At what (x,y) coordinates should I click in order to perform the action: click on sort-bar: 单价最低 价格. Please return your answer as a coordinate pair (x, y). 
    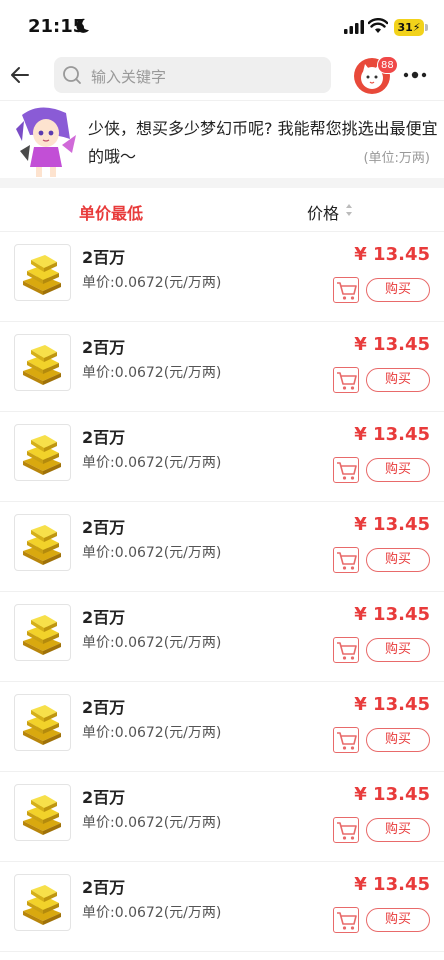
    Looking at the image, I should click on (222, 210).